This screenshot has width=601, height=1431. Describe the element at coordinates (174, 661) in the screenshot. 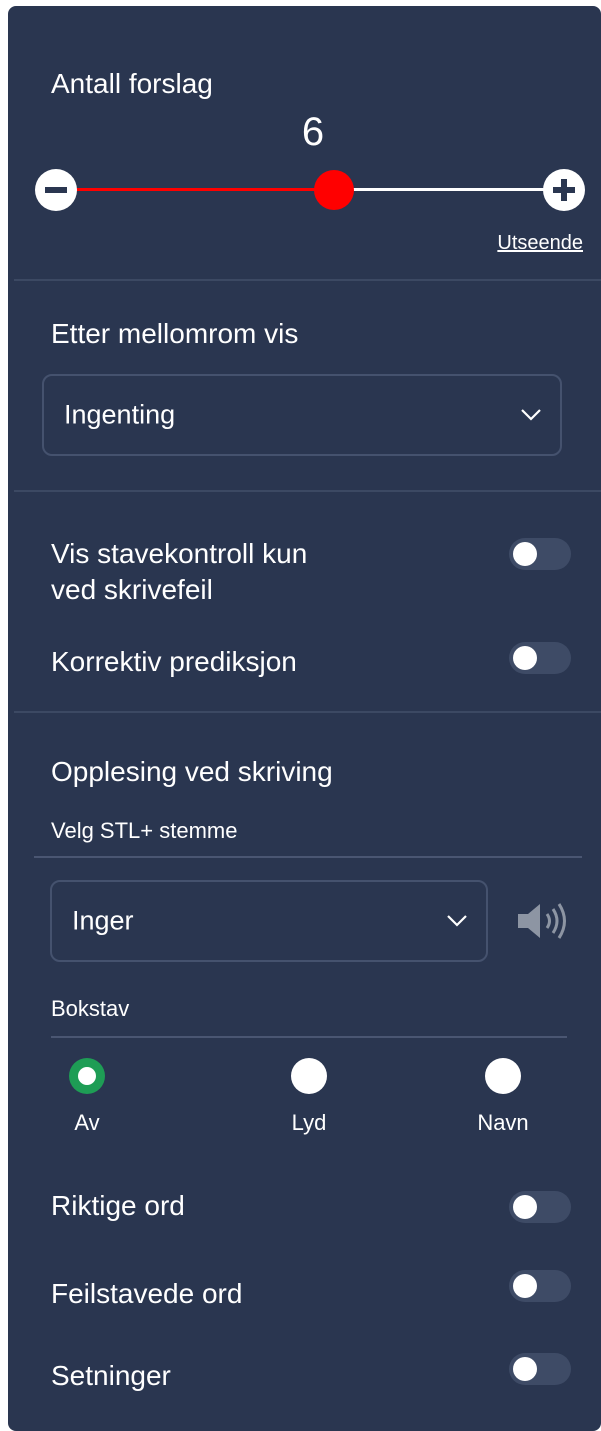

I see `corrective-prediction-label: Korrektiv prediksjon` at that location.